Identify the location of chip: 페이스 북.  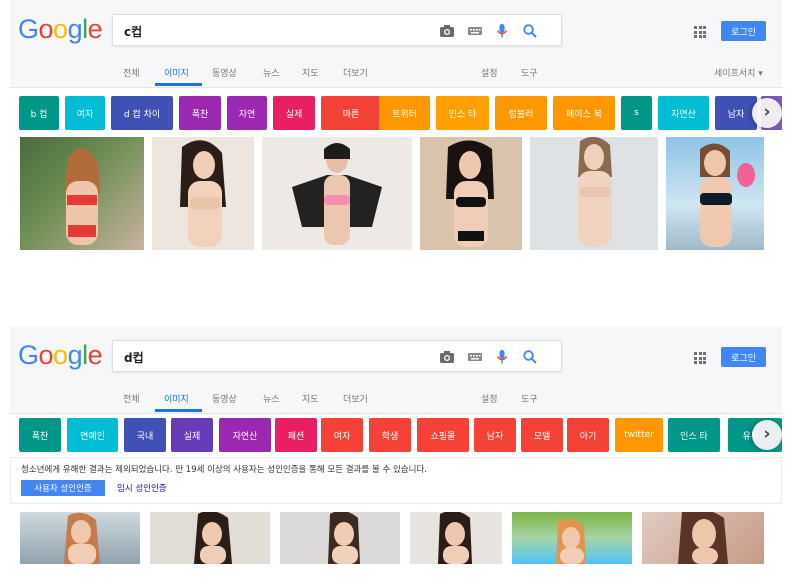
(584, 113).